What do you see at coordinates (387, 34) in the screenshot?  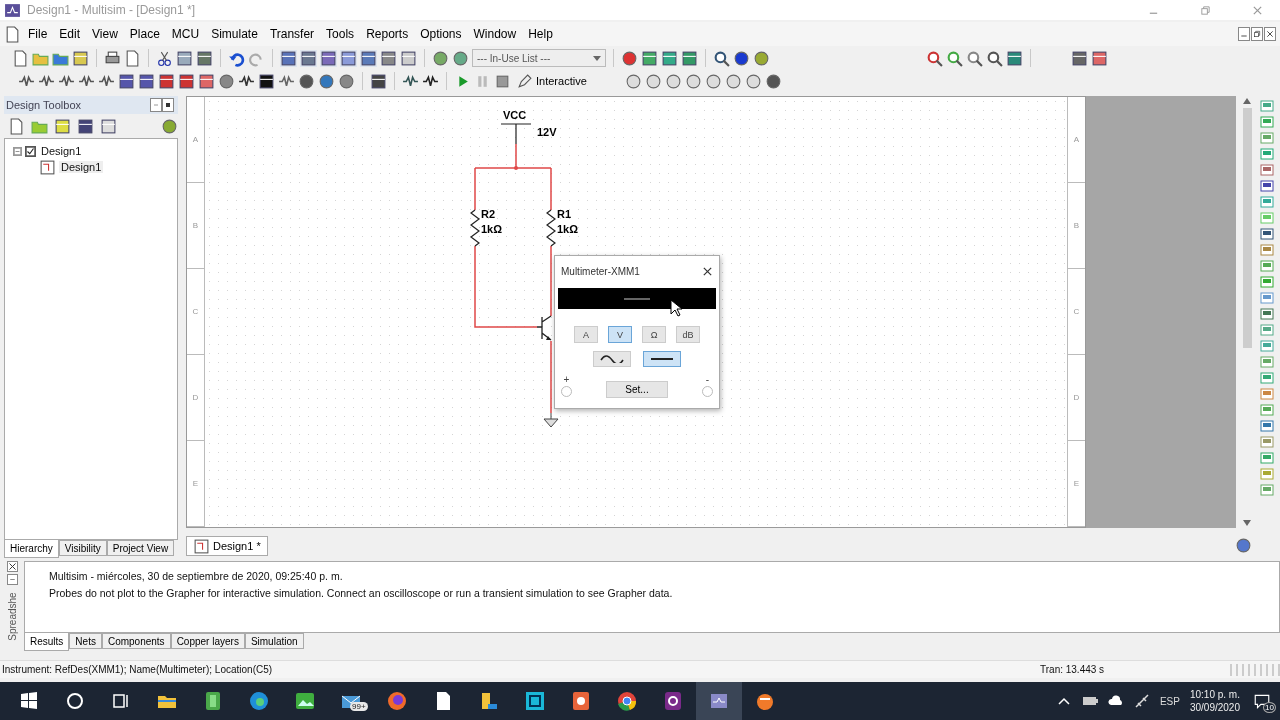 I see `menu-item: Reports` at bounding box center [387, 34].